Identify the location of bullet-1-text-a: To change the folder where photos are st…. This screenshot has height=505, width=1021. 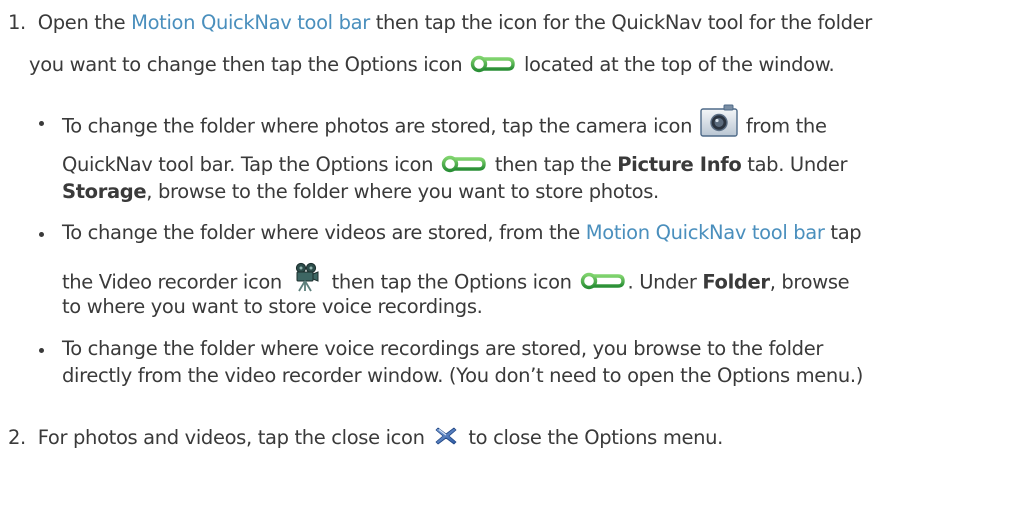
(377, 126).